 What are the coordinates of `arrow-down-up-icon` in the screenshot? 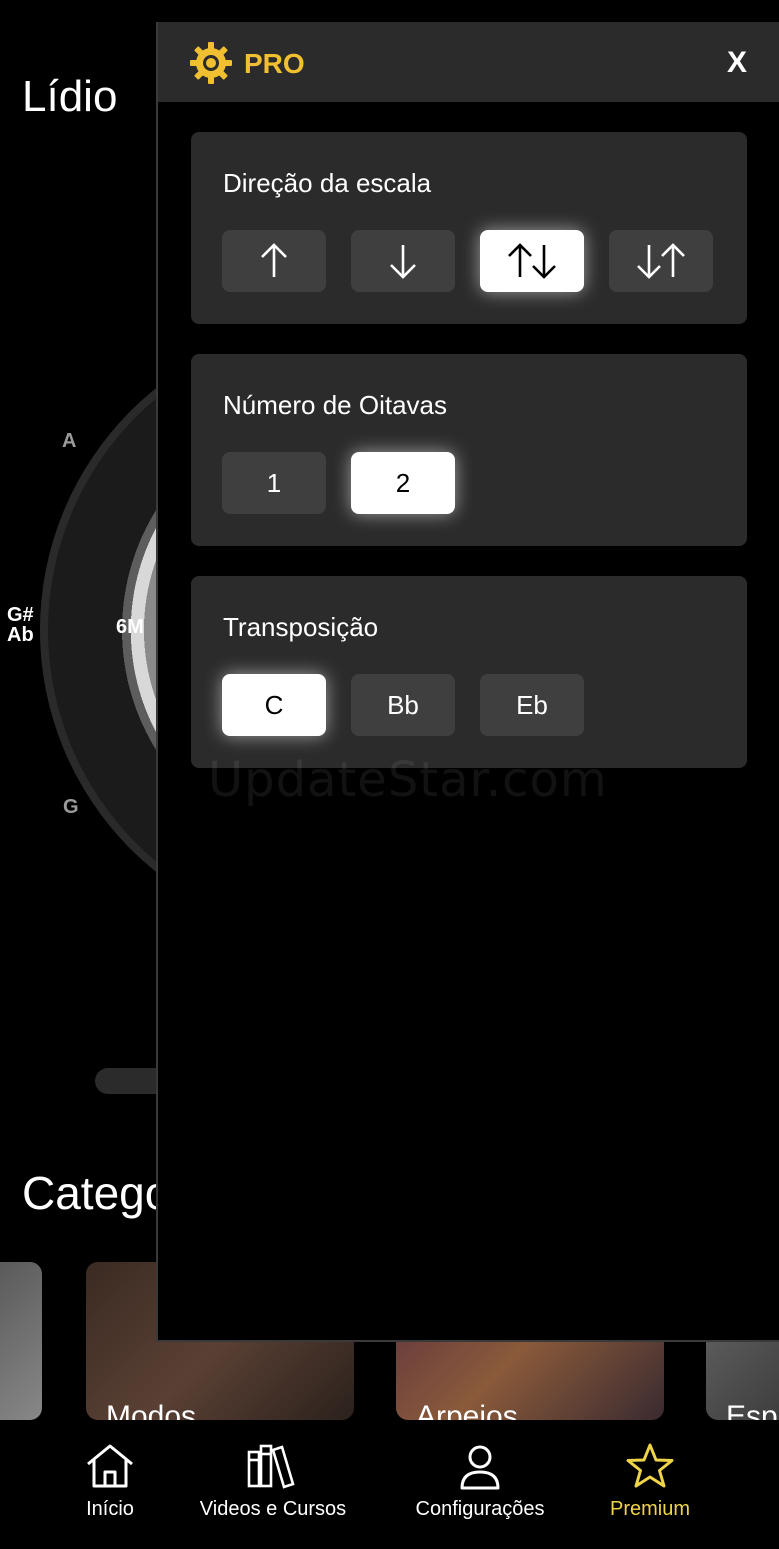 It's located at (661, 261).